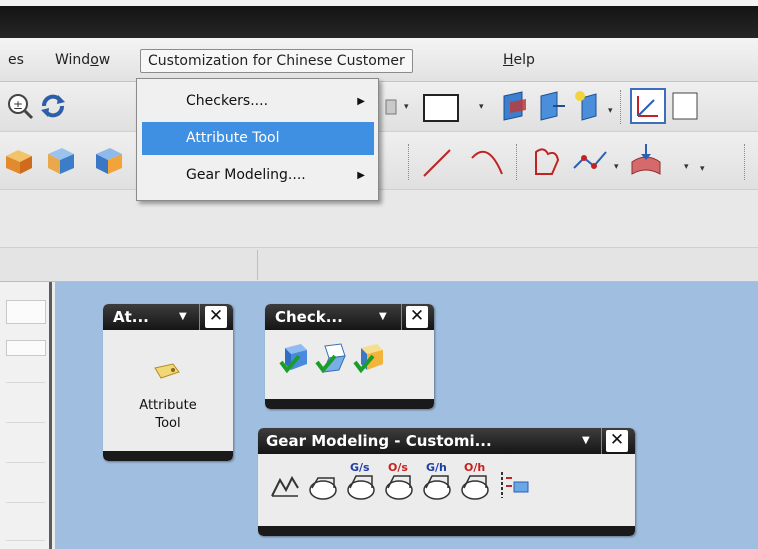  I want to click on tab-bar, so click(379, 265).